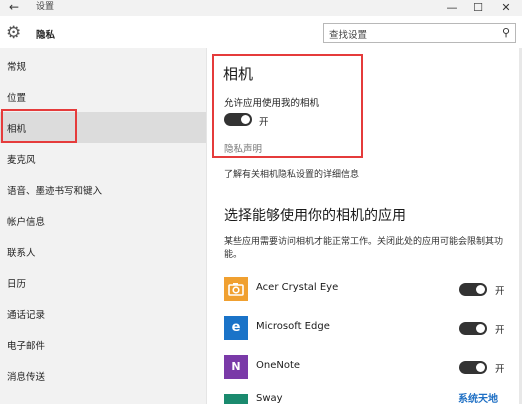 Image resolution: width=522 pixels, height=404 pixels. I want to click on sidebar-item-label: 日历, so click(17, 284).